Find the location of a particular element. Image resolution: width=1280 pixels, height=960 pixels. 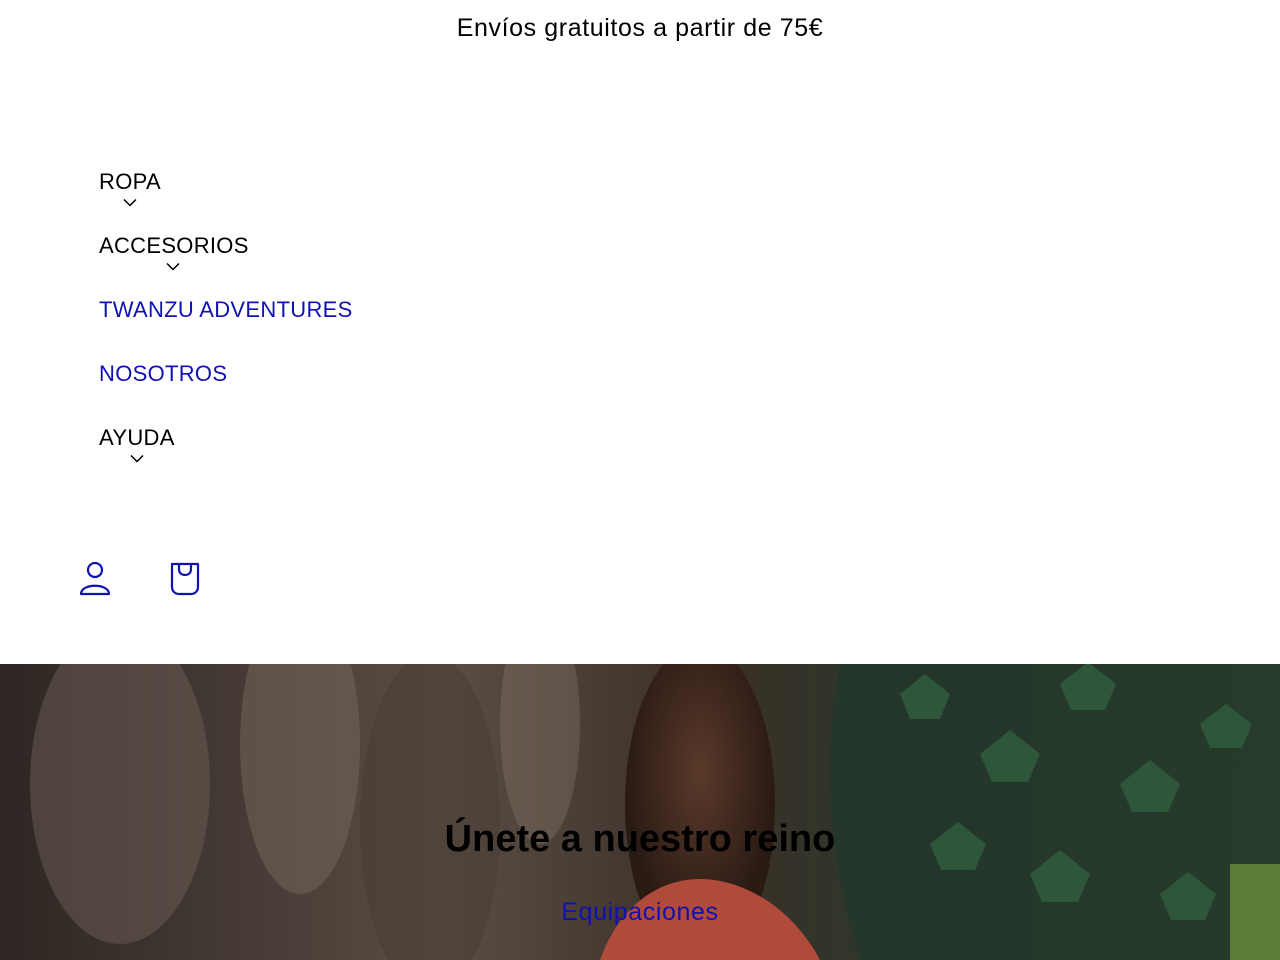

cart-button is located at coordinates (185, 578).